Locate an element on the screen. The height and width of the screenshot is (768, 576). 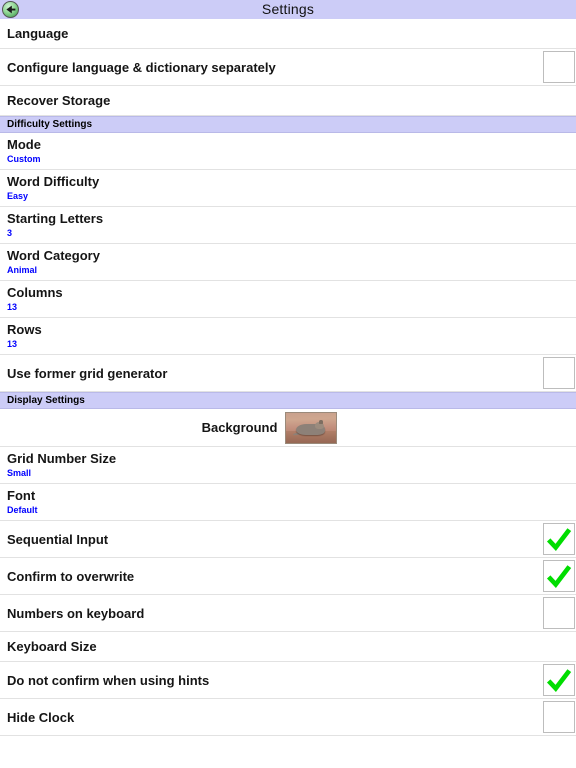
checkbox-do-not-confirm-when-using-hints is located at coordinates (559, 680).